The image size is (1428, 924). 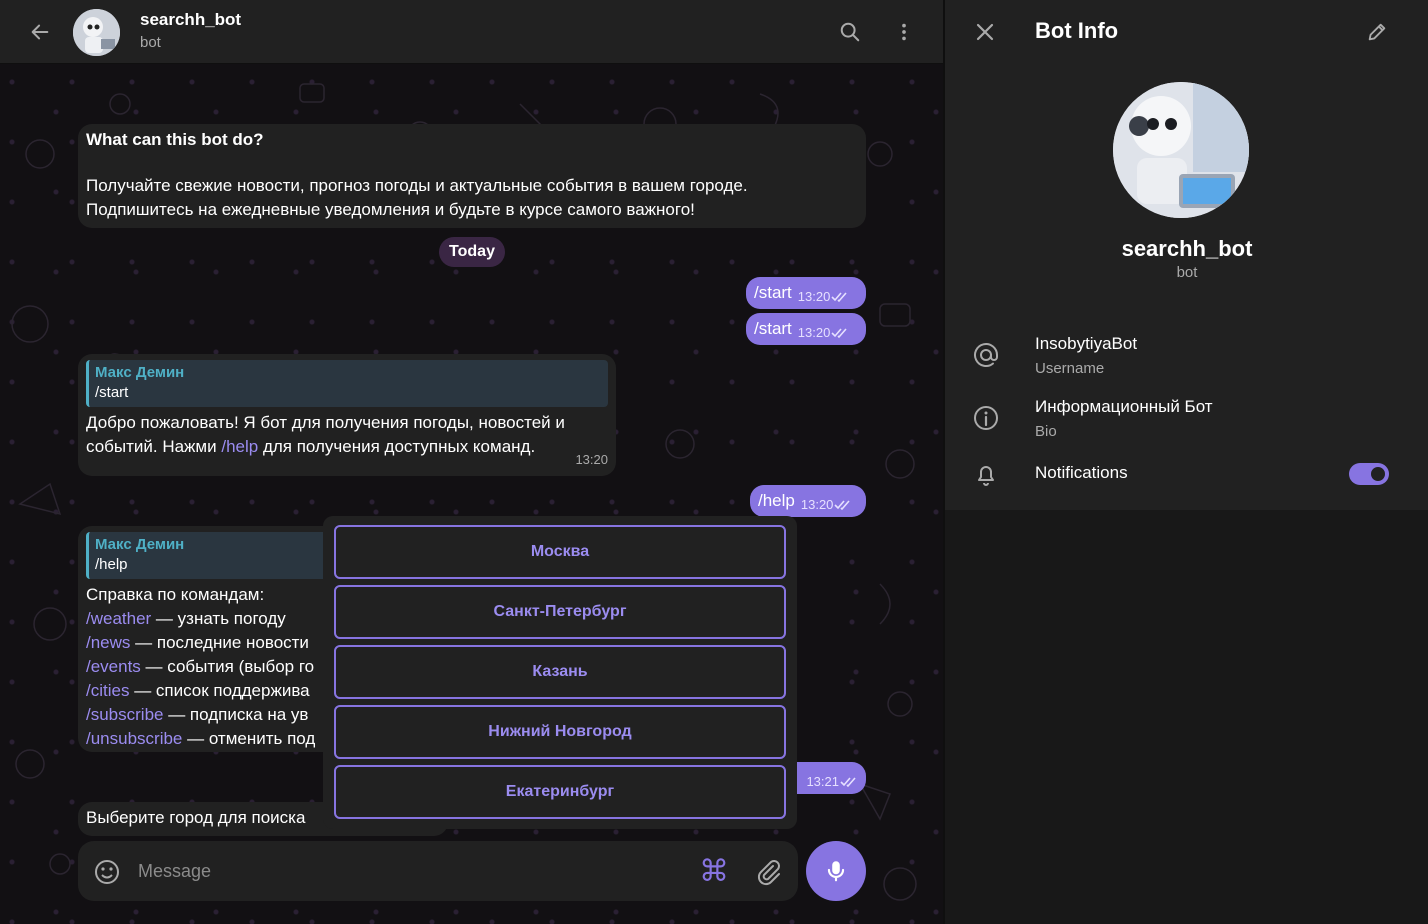 What do you see at coordinates (108, 642) in the screenshot?
I see `command-link: /news` at bounding box center [108, 642].